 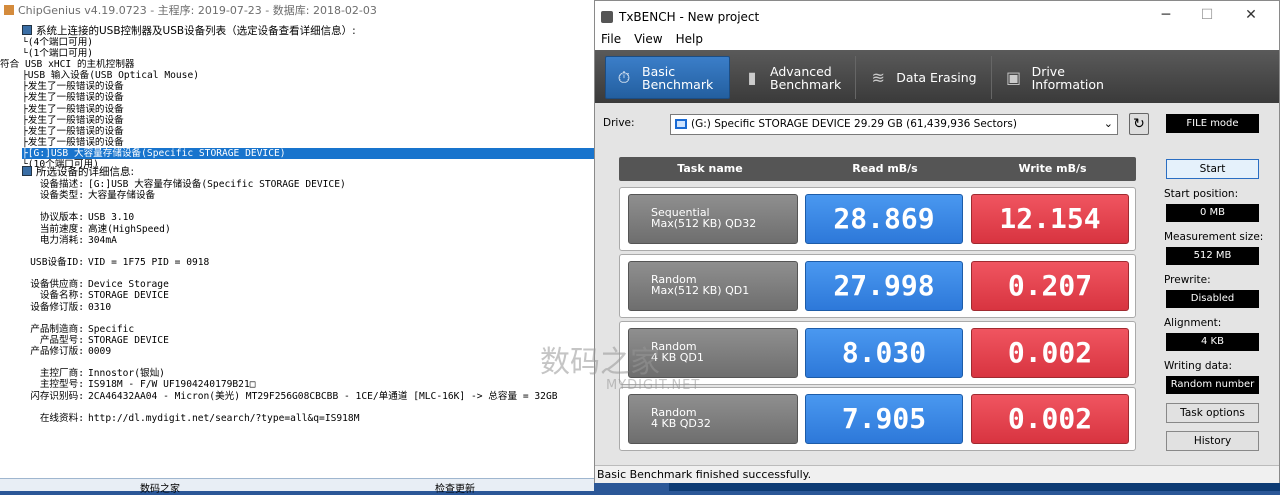 What do you see at coordinates (648, 41) in the screenshot?
I see `menu-view: View` at bounding box center [648, 41].